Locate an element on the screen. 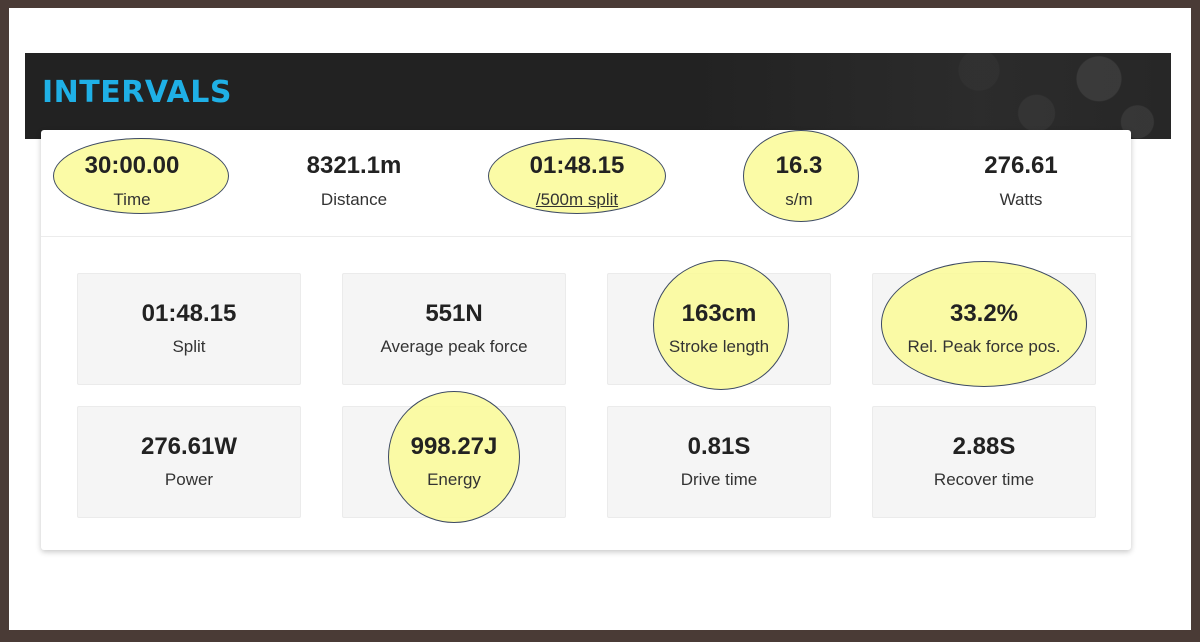  banner-texture is located at coordinates (931, 96).